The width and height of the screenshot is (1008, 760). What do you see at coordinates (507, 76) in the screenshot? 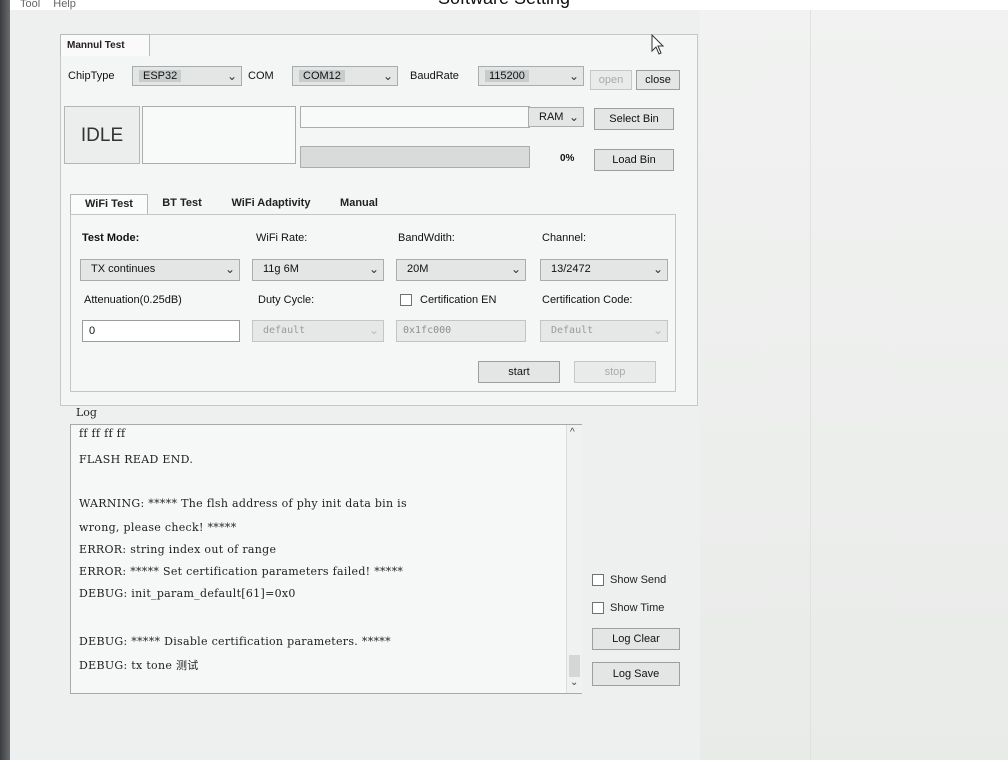
I see `baudrate-value: 115200` at bounding box center [507, 76].